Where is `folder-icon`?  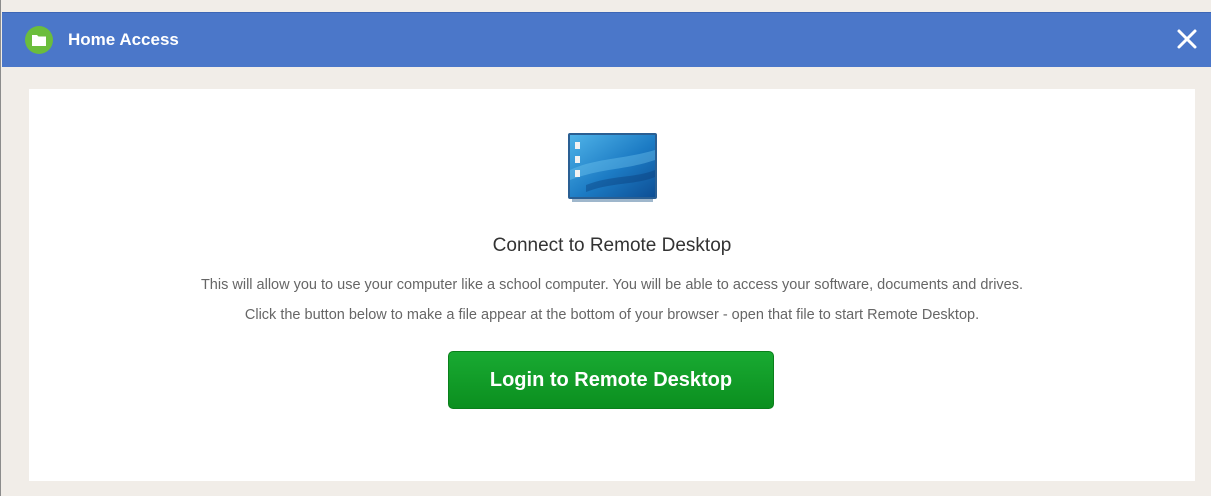 folder-icon is located at coordinates (39, 40).